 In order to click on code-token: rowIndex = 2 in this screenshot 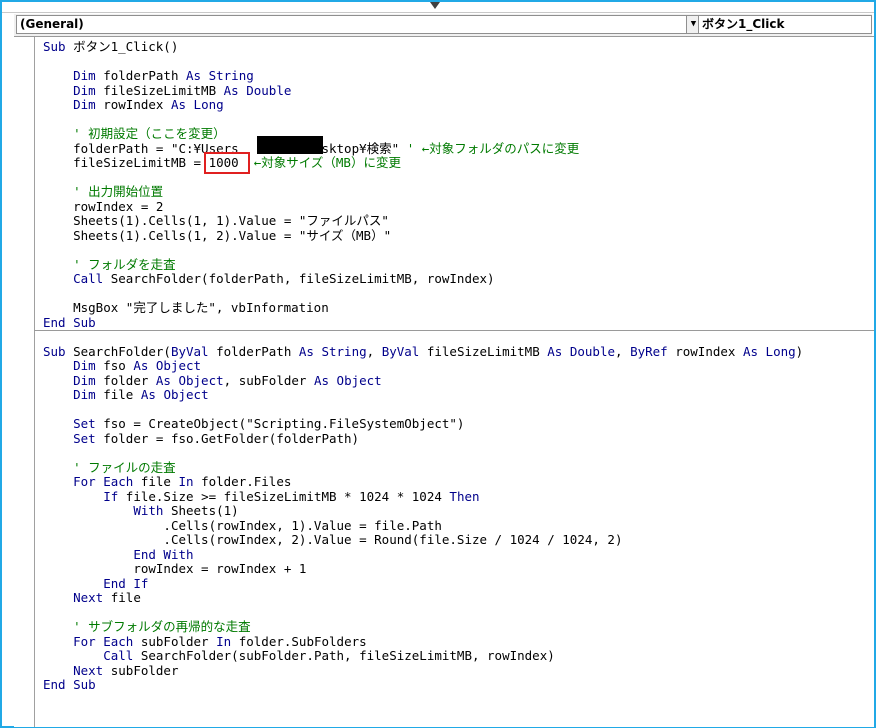, I will do `click(118, 206)`.